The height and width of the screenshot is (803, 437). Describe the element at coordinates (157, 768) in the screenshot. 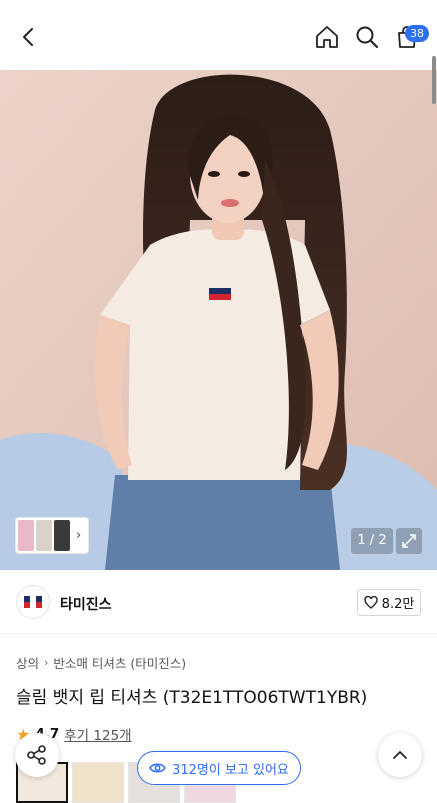

I see `eye-icon` at that location.